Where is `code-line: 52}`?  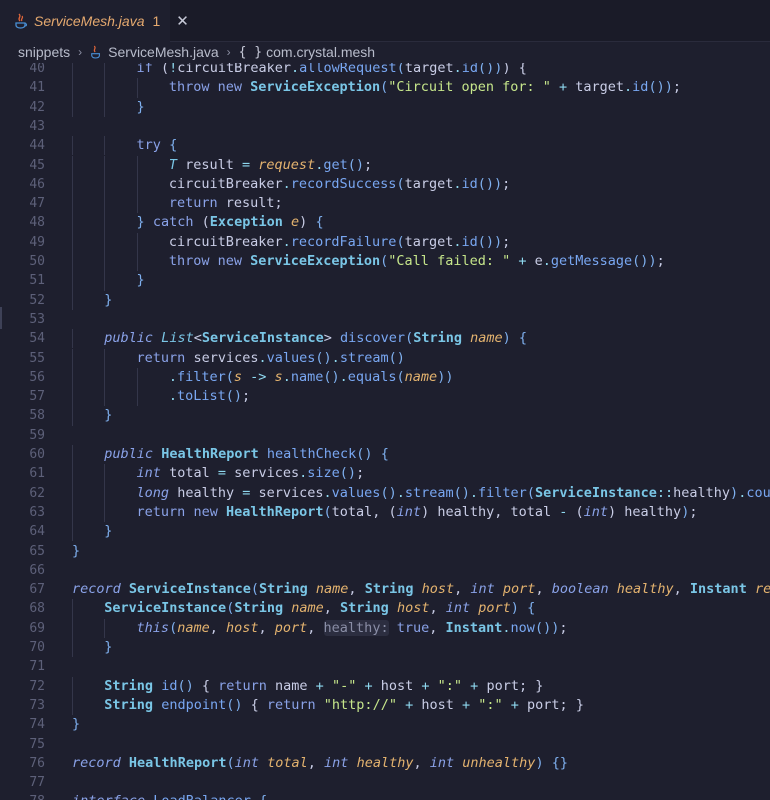
code-line: 52} is located at coordinates (385, 300).